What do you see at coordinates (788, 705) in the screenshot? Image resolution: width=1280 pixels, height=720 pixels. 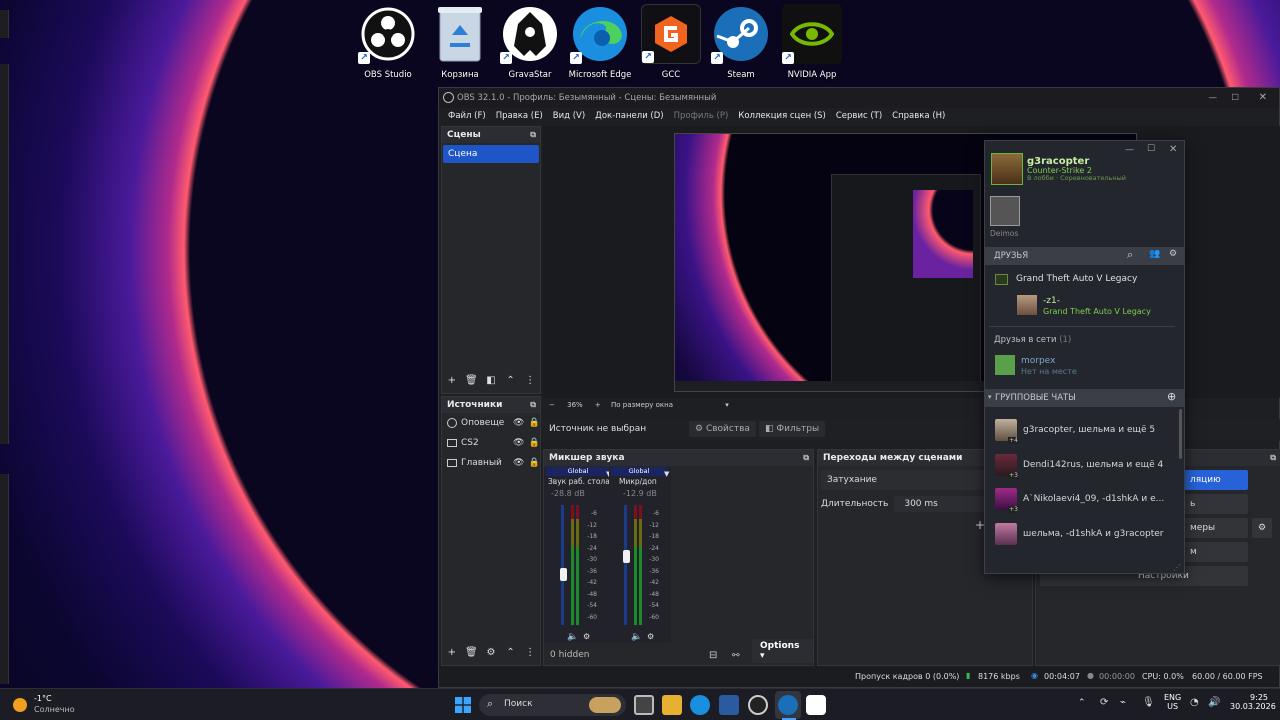 I see `steam-icon` at bounding box center [788, 705].